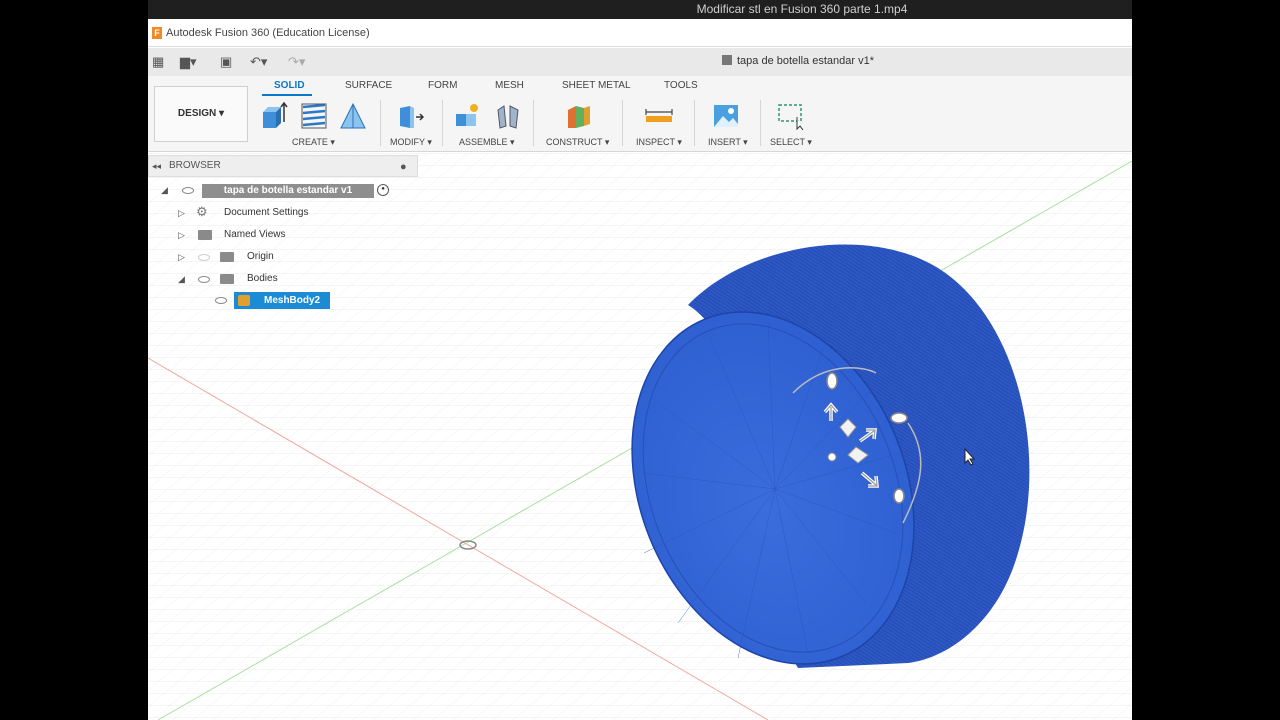 Image resolution: width=1280 pixels, height=720 pixels. What do you see at coordinates (577, 142) in the screenshot?
I see `construct-menu: CONSTRUCT ▾` at bounding box center [577, 142].